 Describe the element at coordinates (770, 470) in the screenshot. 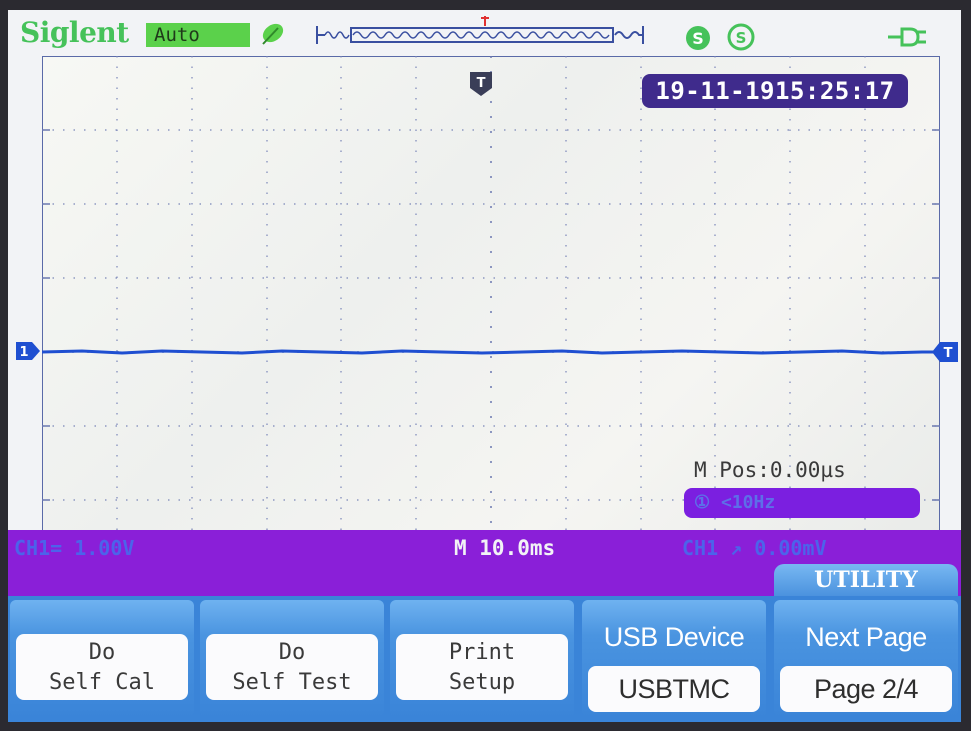

I see `main-position-readout: M Pos:0.00µs` at that location.